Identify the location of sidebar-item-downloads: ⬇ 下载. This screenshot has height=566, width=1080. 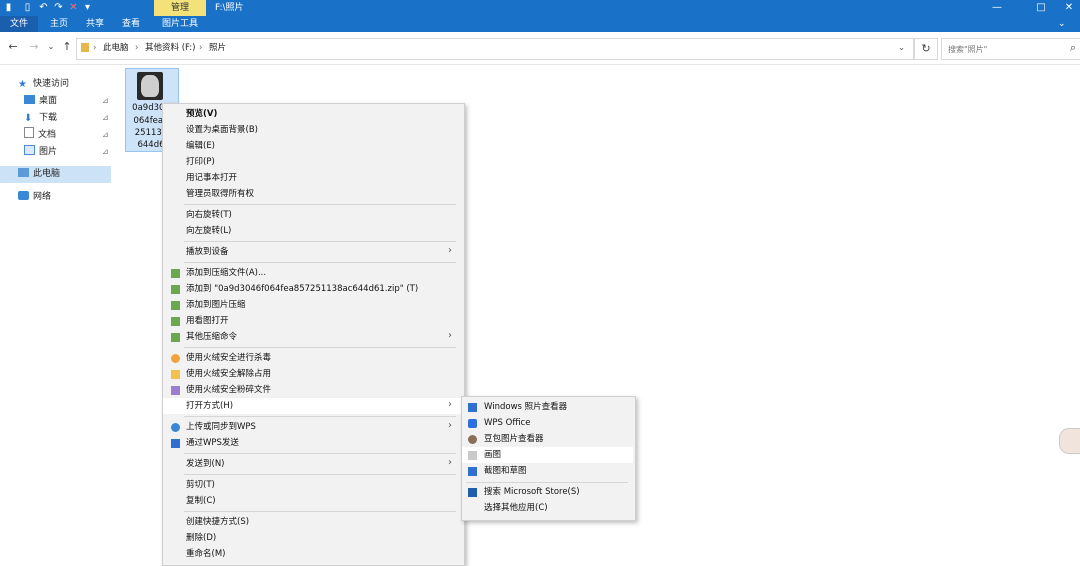
(40, 118).